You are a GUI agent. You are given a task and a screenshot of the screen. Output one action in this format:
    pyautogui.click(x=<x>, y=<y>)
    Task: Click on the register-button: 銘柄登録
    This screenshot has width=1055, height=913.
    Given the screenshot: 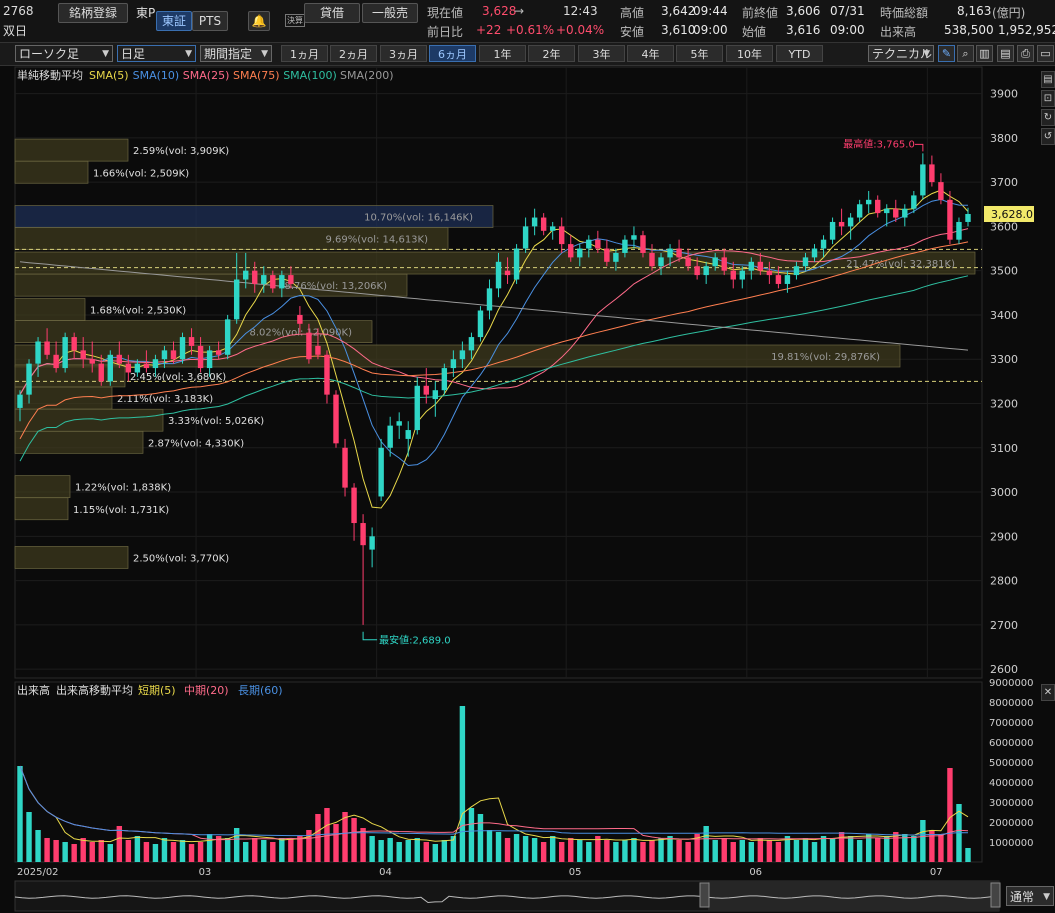 What is the action you would take?
    pyautogui.click(x=93, y=13)
    